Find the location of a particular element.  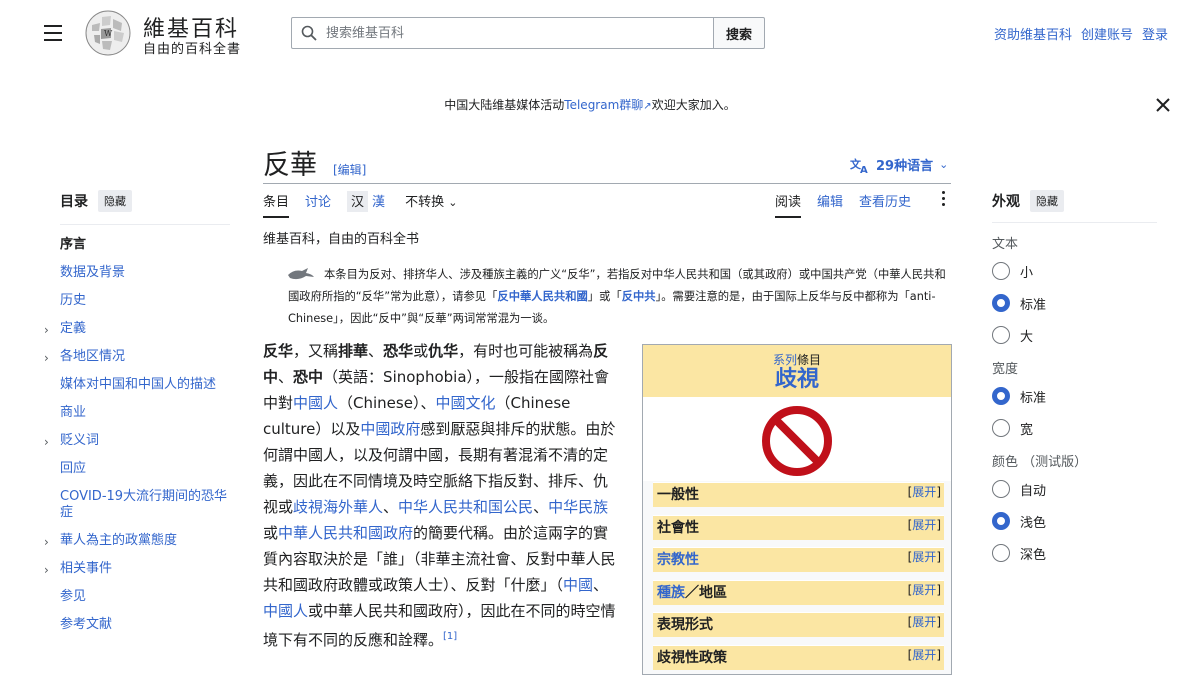

close-icon is located at coordinates (1163, 105).